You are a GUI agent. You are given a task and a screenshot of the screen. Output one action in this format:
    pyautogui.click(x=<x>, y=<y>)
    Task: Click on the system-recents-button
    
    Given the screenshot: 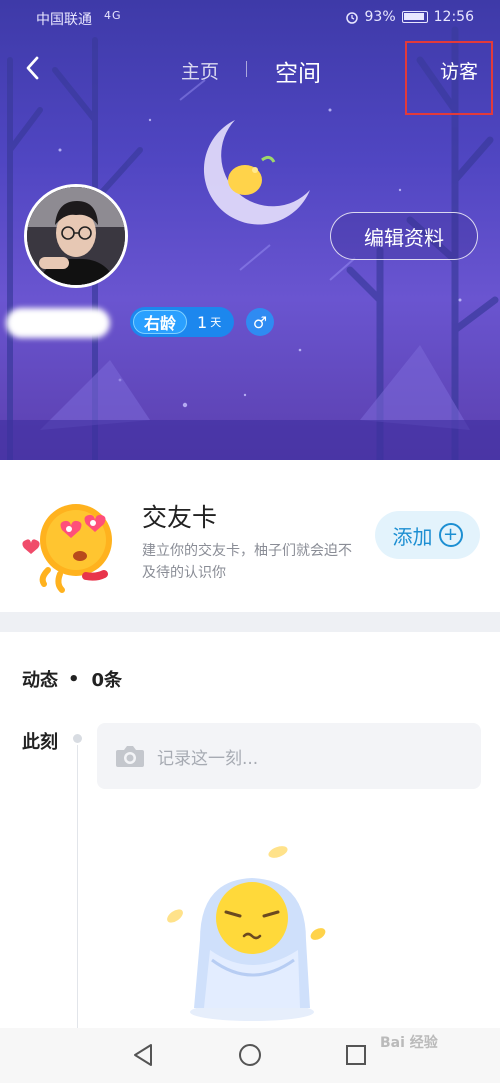 What is the action you would take?
    pyautogui.click(x=356, y=1055)
    